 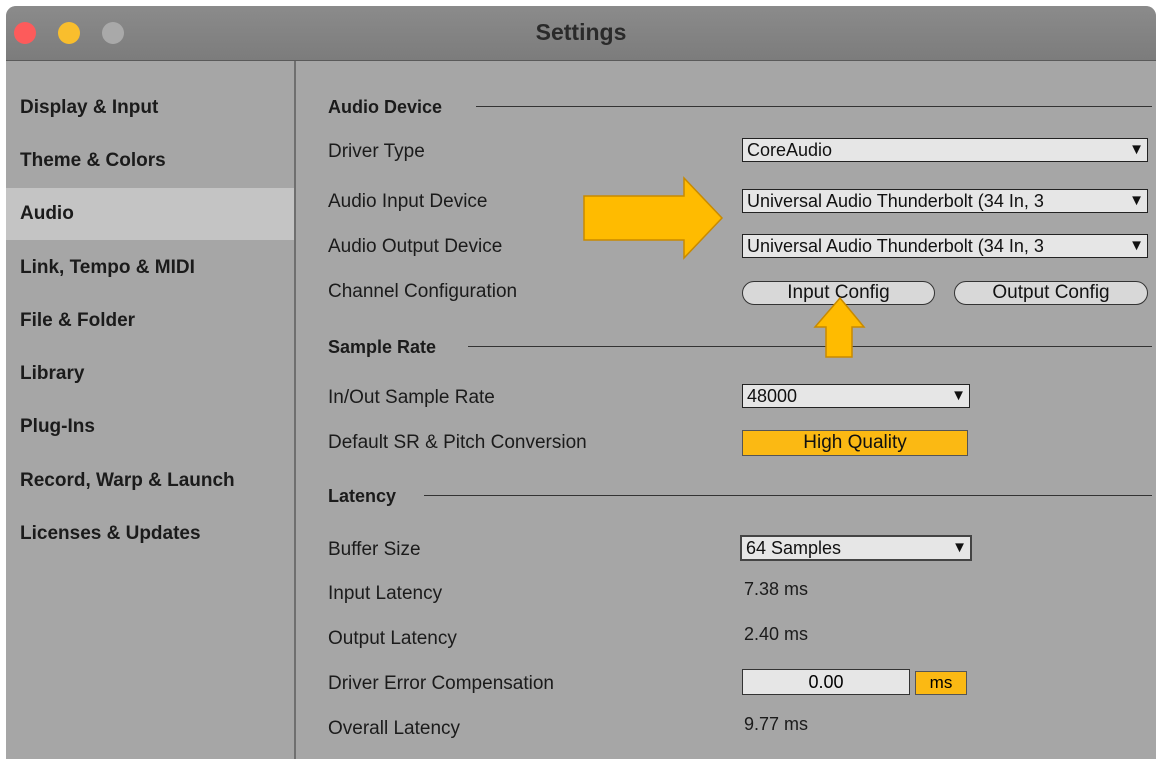 What do you see at coordinates (839, 327) in the screenshot?
I see `up-arrow-icon` at bounding box center [839, 327].